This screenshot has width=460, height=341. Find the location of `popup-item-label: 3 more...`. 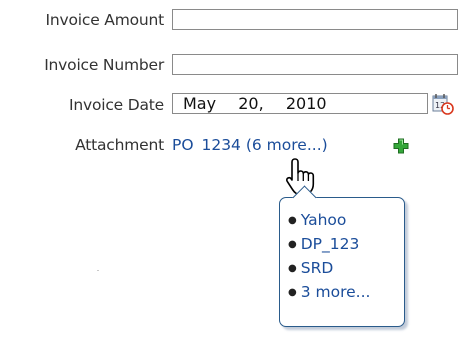

popup-item-label: 3 more... is located at coordinates (335, 292).